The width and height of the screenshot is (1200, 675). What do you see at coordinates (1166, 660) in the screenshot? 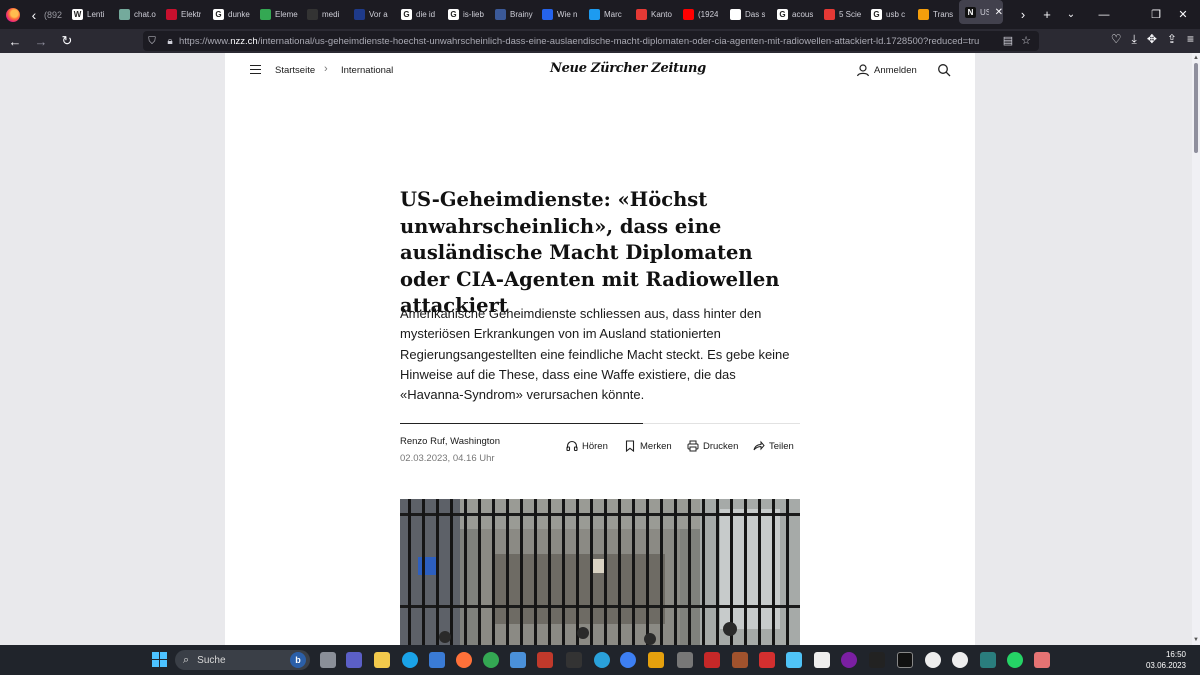
I see `system-clock: 16:50 03.06.2023` at bounding box center [1166, 660].